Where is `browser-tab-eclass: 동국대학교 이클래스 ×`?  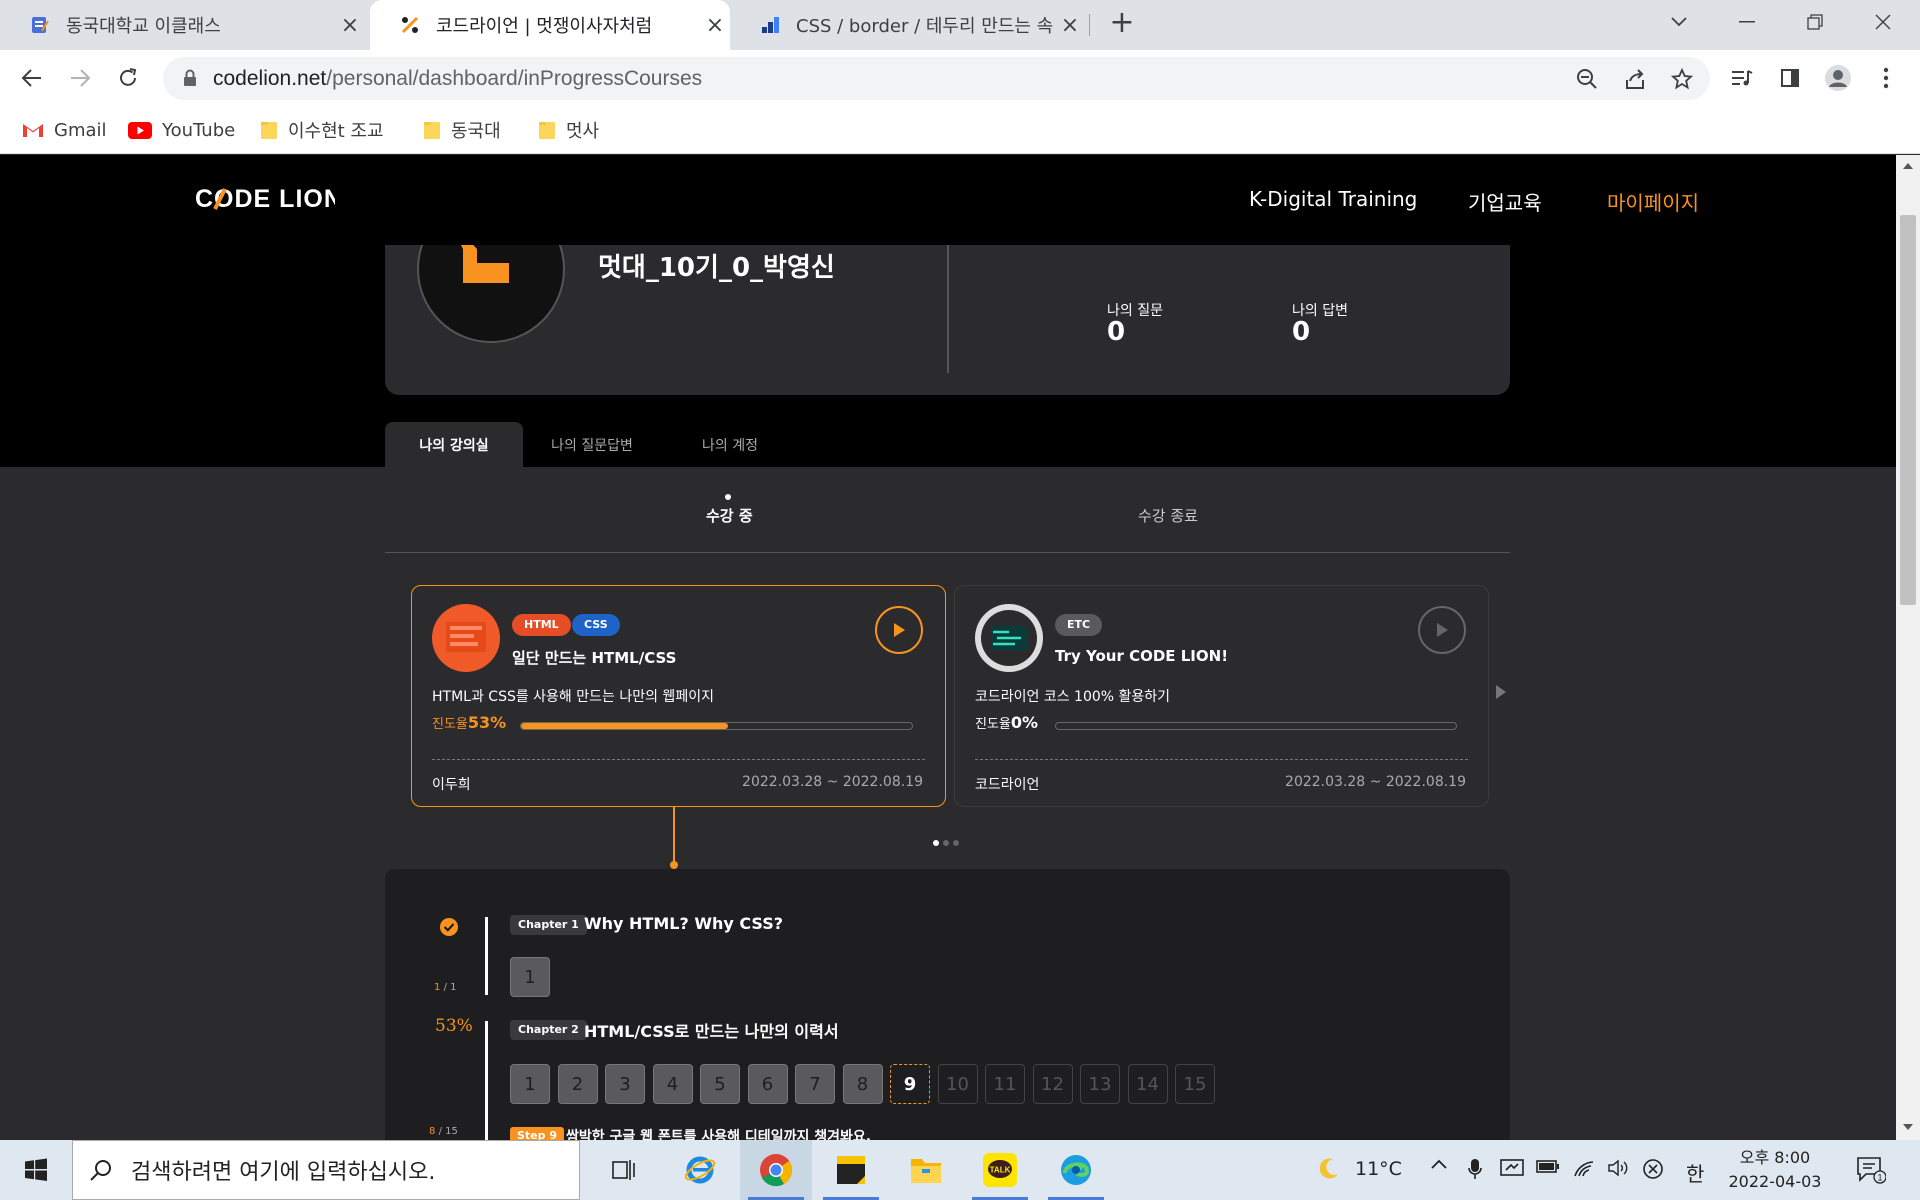 browser-tab-eclass: 동국대학교 이클래스 × is located at coordinates (182, 25).